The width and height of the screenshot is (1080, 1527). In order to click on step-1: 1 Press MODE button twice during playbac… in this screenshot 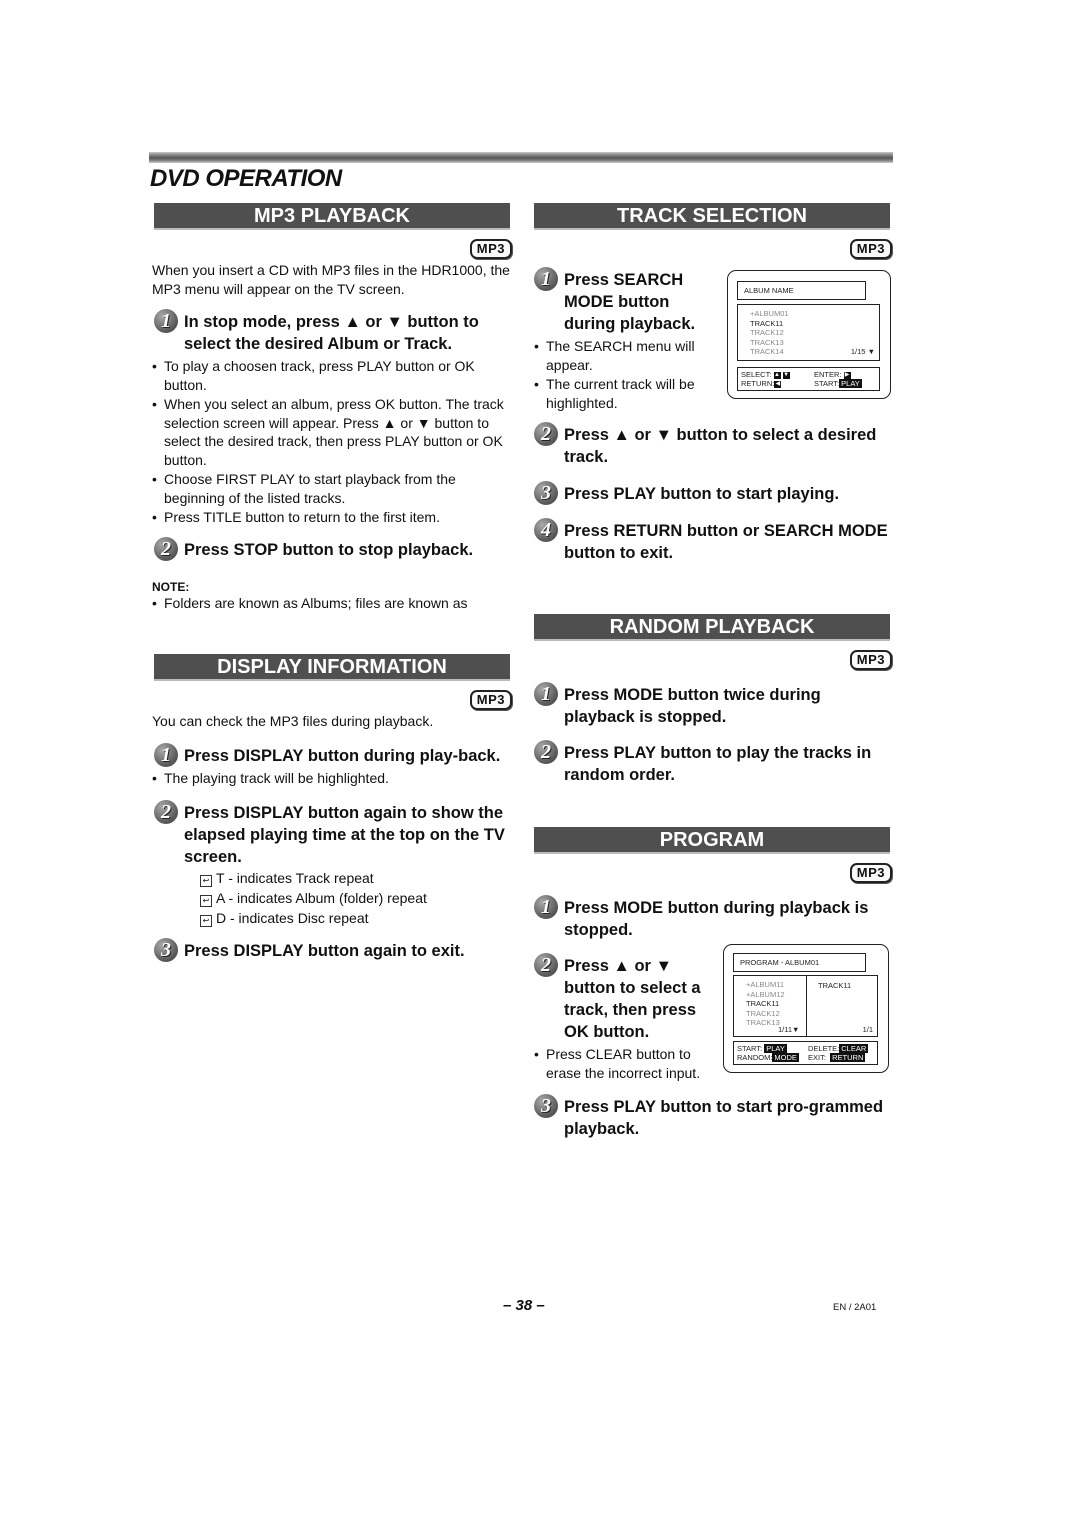, I will do `click(711, 705)`.